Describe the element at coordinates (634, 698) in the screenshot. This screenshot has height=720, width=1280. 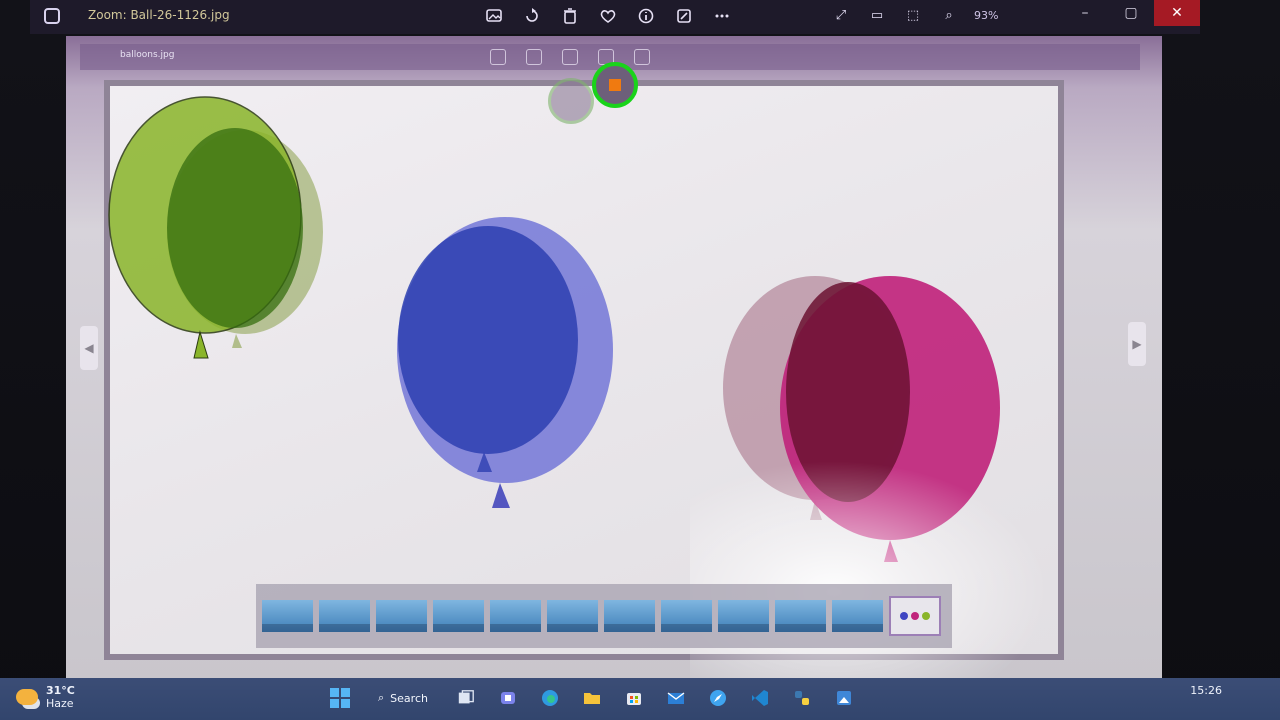
I see `store-icon` at that location.